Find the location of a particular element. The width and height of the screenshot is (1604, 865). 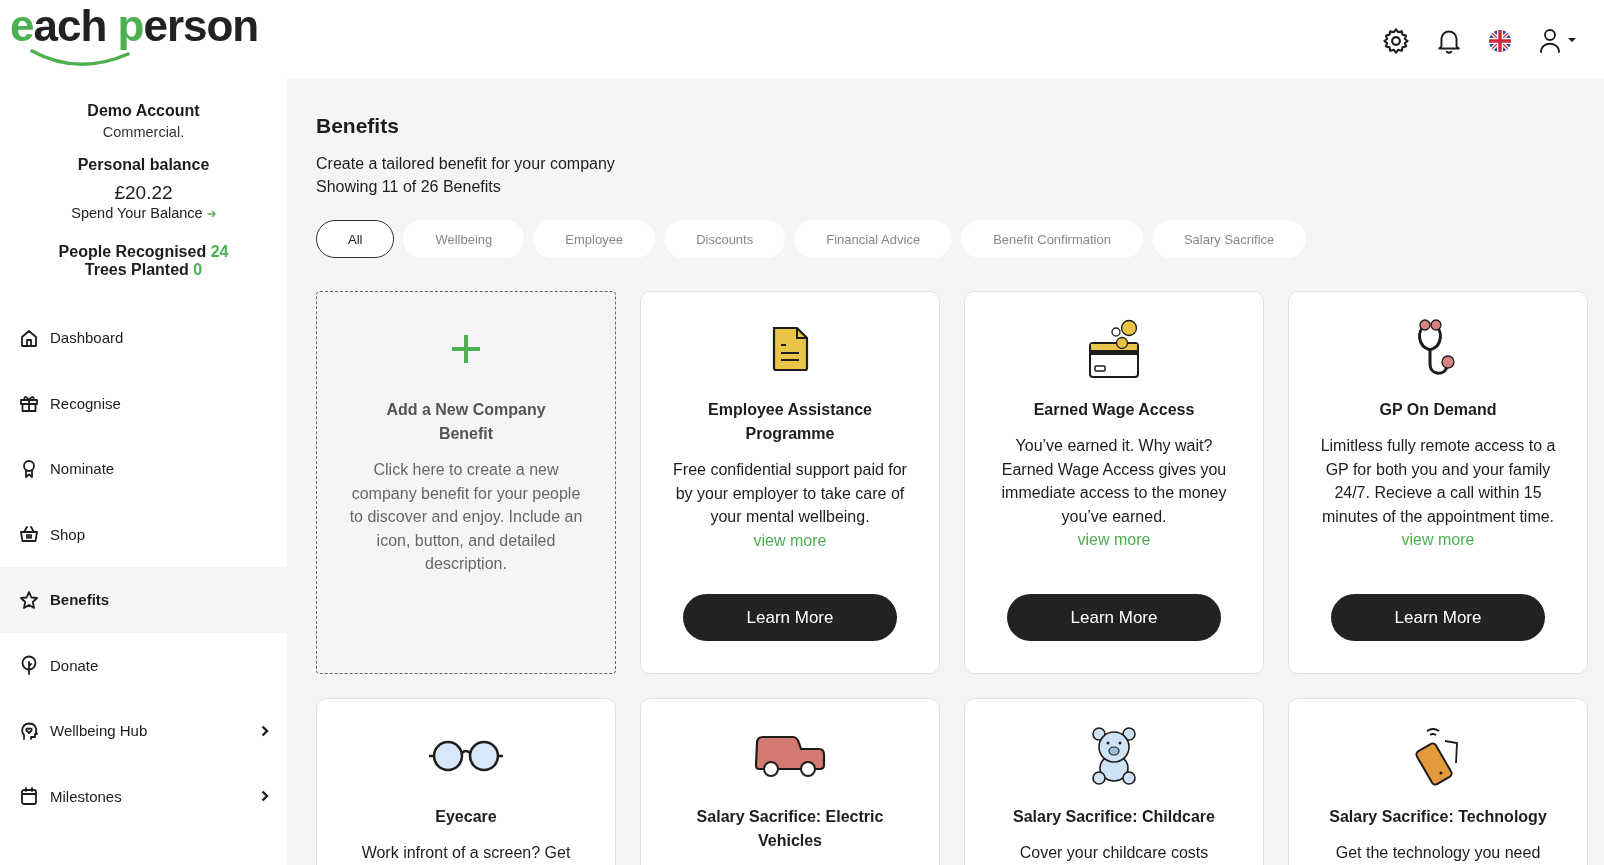

benefit-description: Work infront of a screen? Get is located at coordinates (466, 853).